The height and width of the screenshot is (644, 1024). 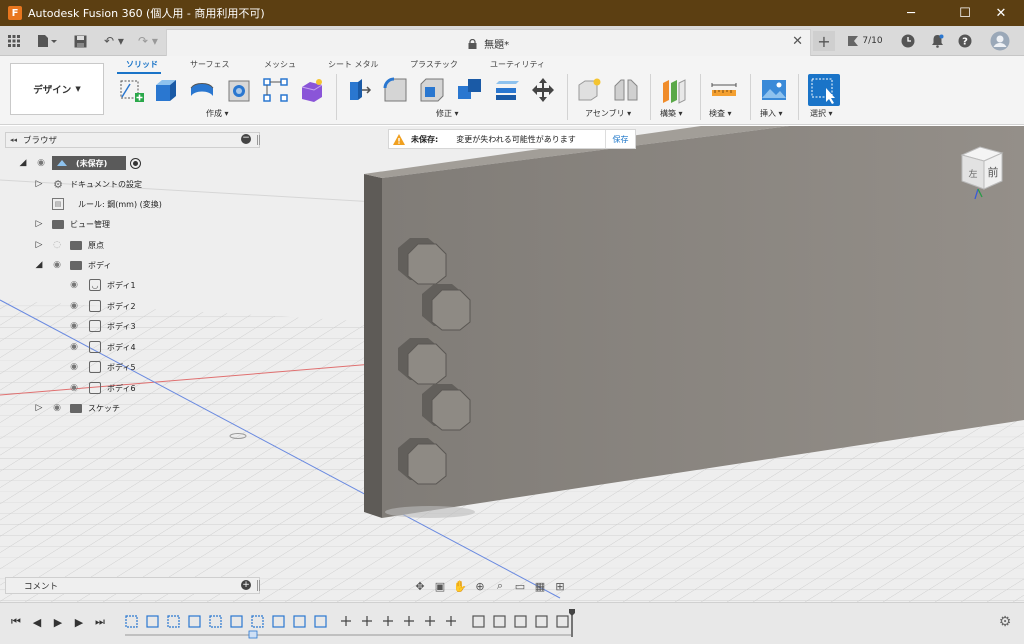 What do you see at coordinates (88, 184) in the screenshot?
I see `tree-item-document-settings: ▷ ⚙ ドキュメントの設定` at bounding box center [88, 184].